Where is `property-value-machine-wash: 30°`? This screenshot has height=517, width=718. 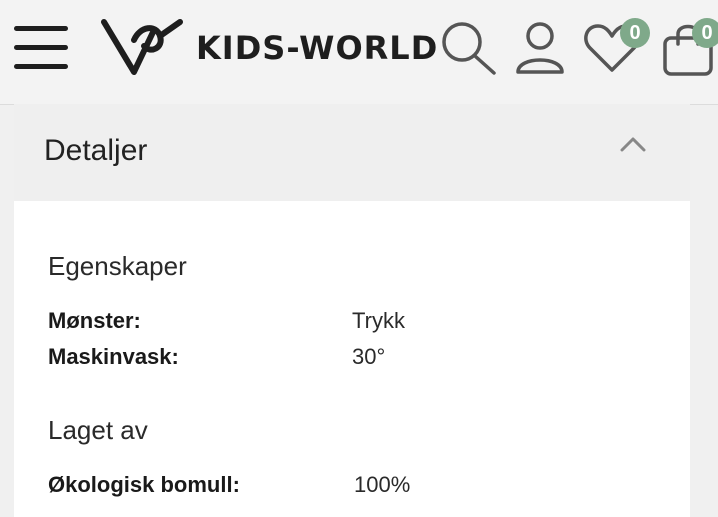
property-value-machine-wash: 30° is located at coordinates (369, 356).